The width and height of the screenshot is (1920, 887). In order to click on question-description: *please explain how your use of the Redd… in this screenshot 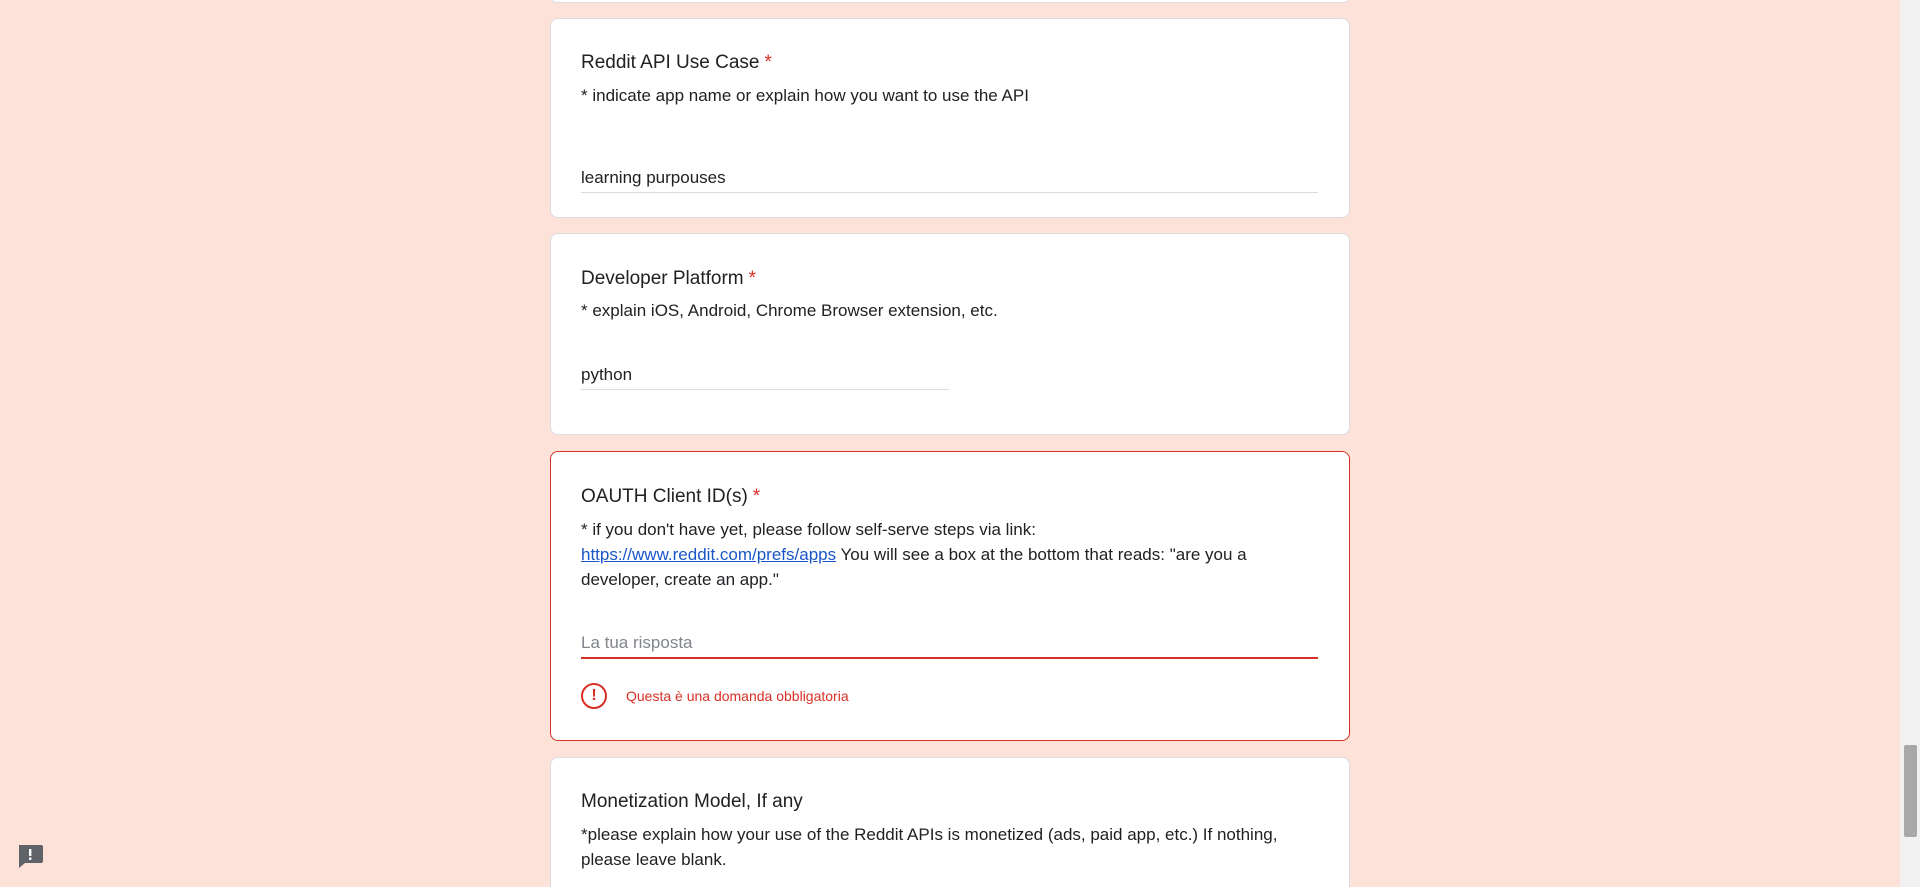, I will do `click(929, 847)`.